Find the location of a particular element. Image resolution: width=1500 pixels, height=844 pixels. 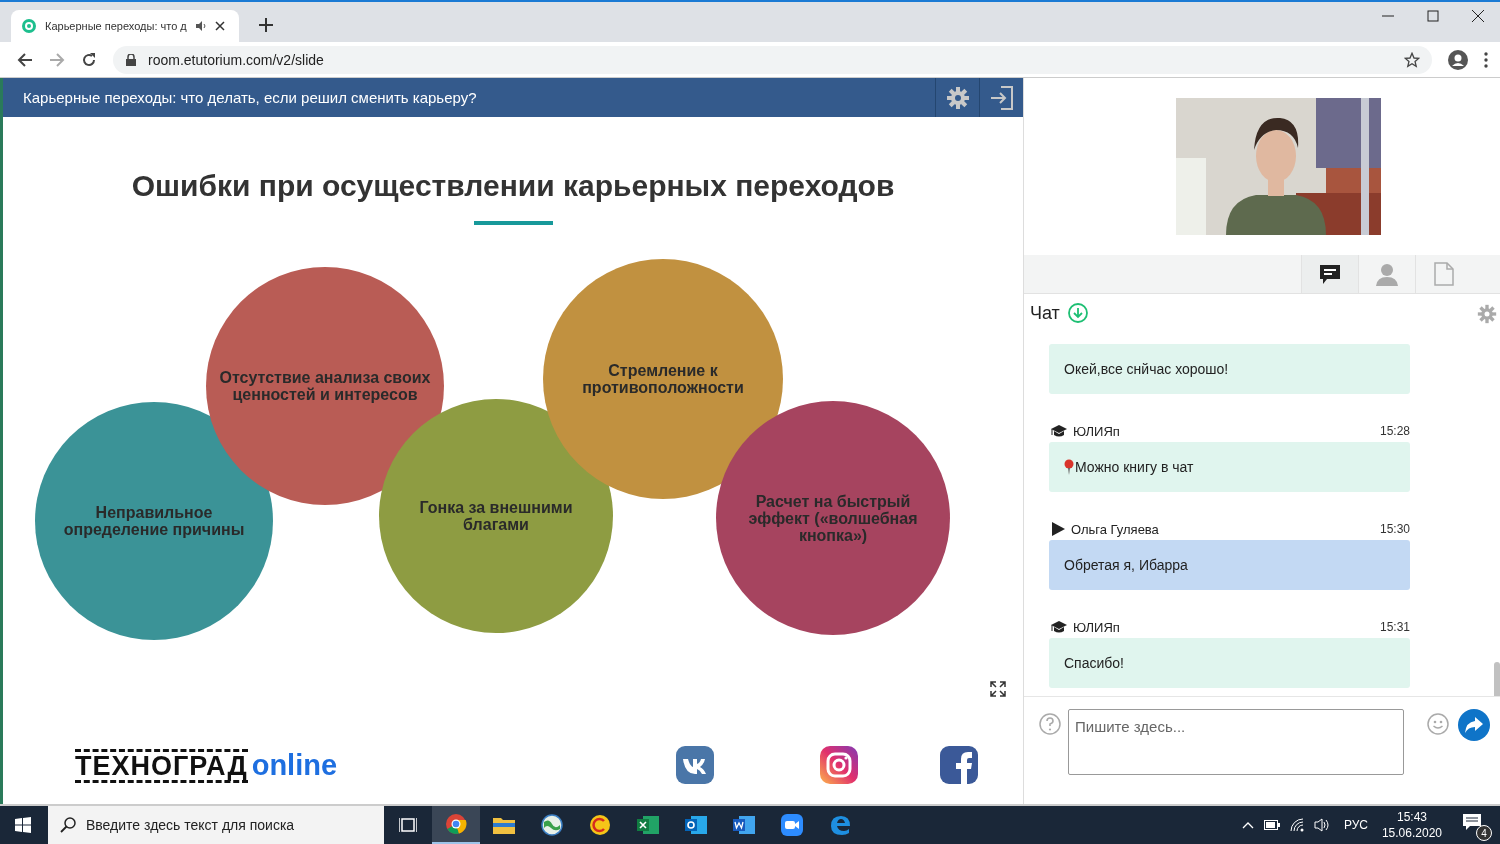

document-app-icon is located at coordinates (744, 825).